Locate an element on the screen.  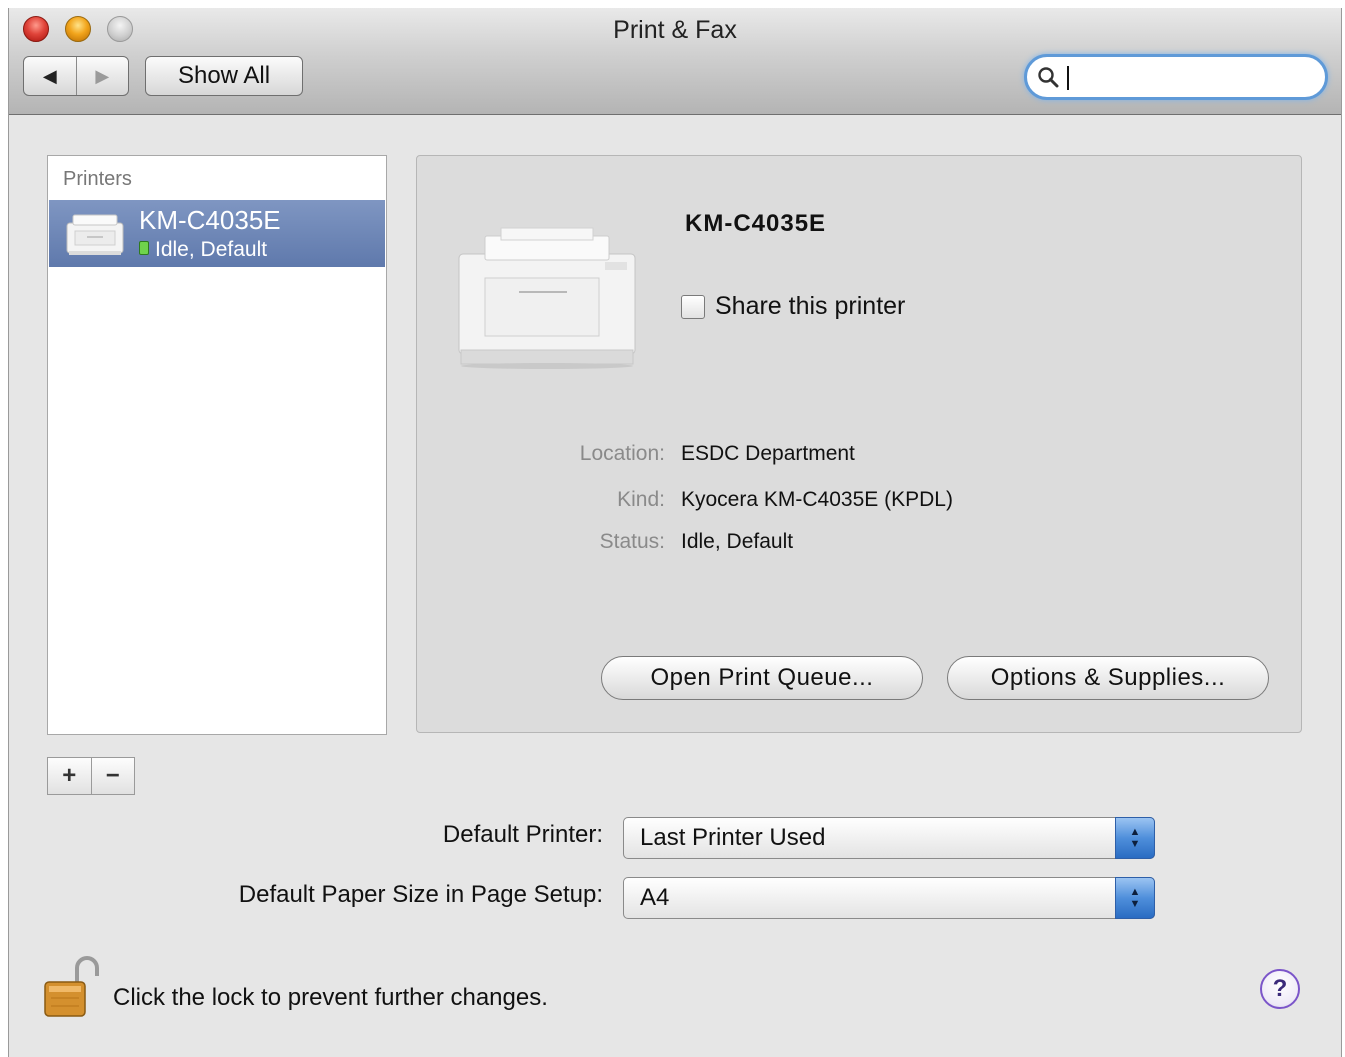
back-forward-control: ◀ ▶ is located at coordinates (76, 76).